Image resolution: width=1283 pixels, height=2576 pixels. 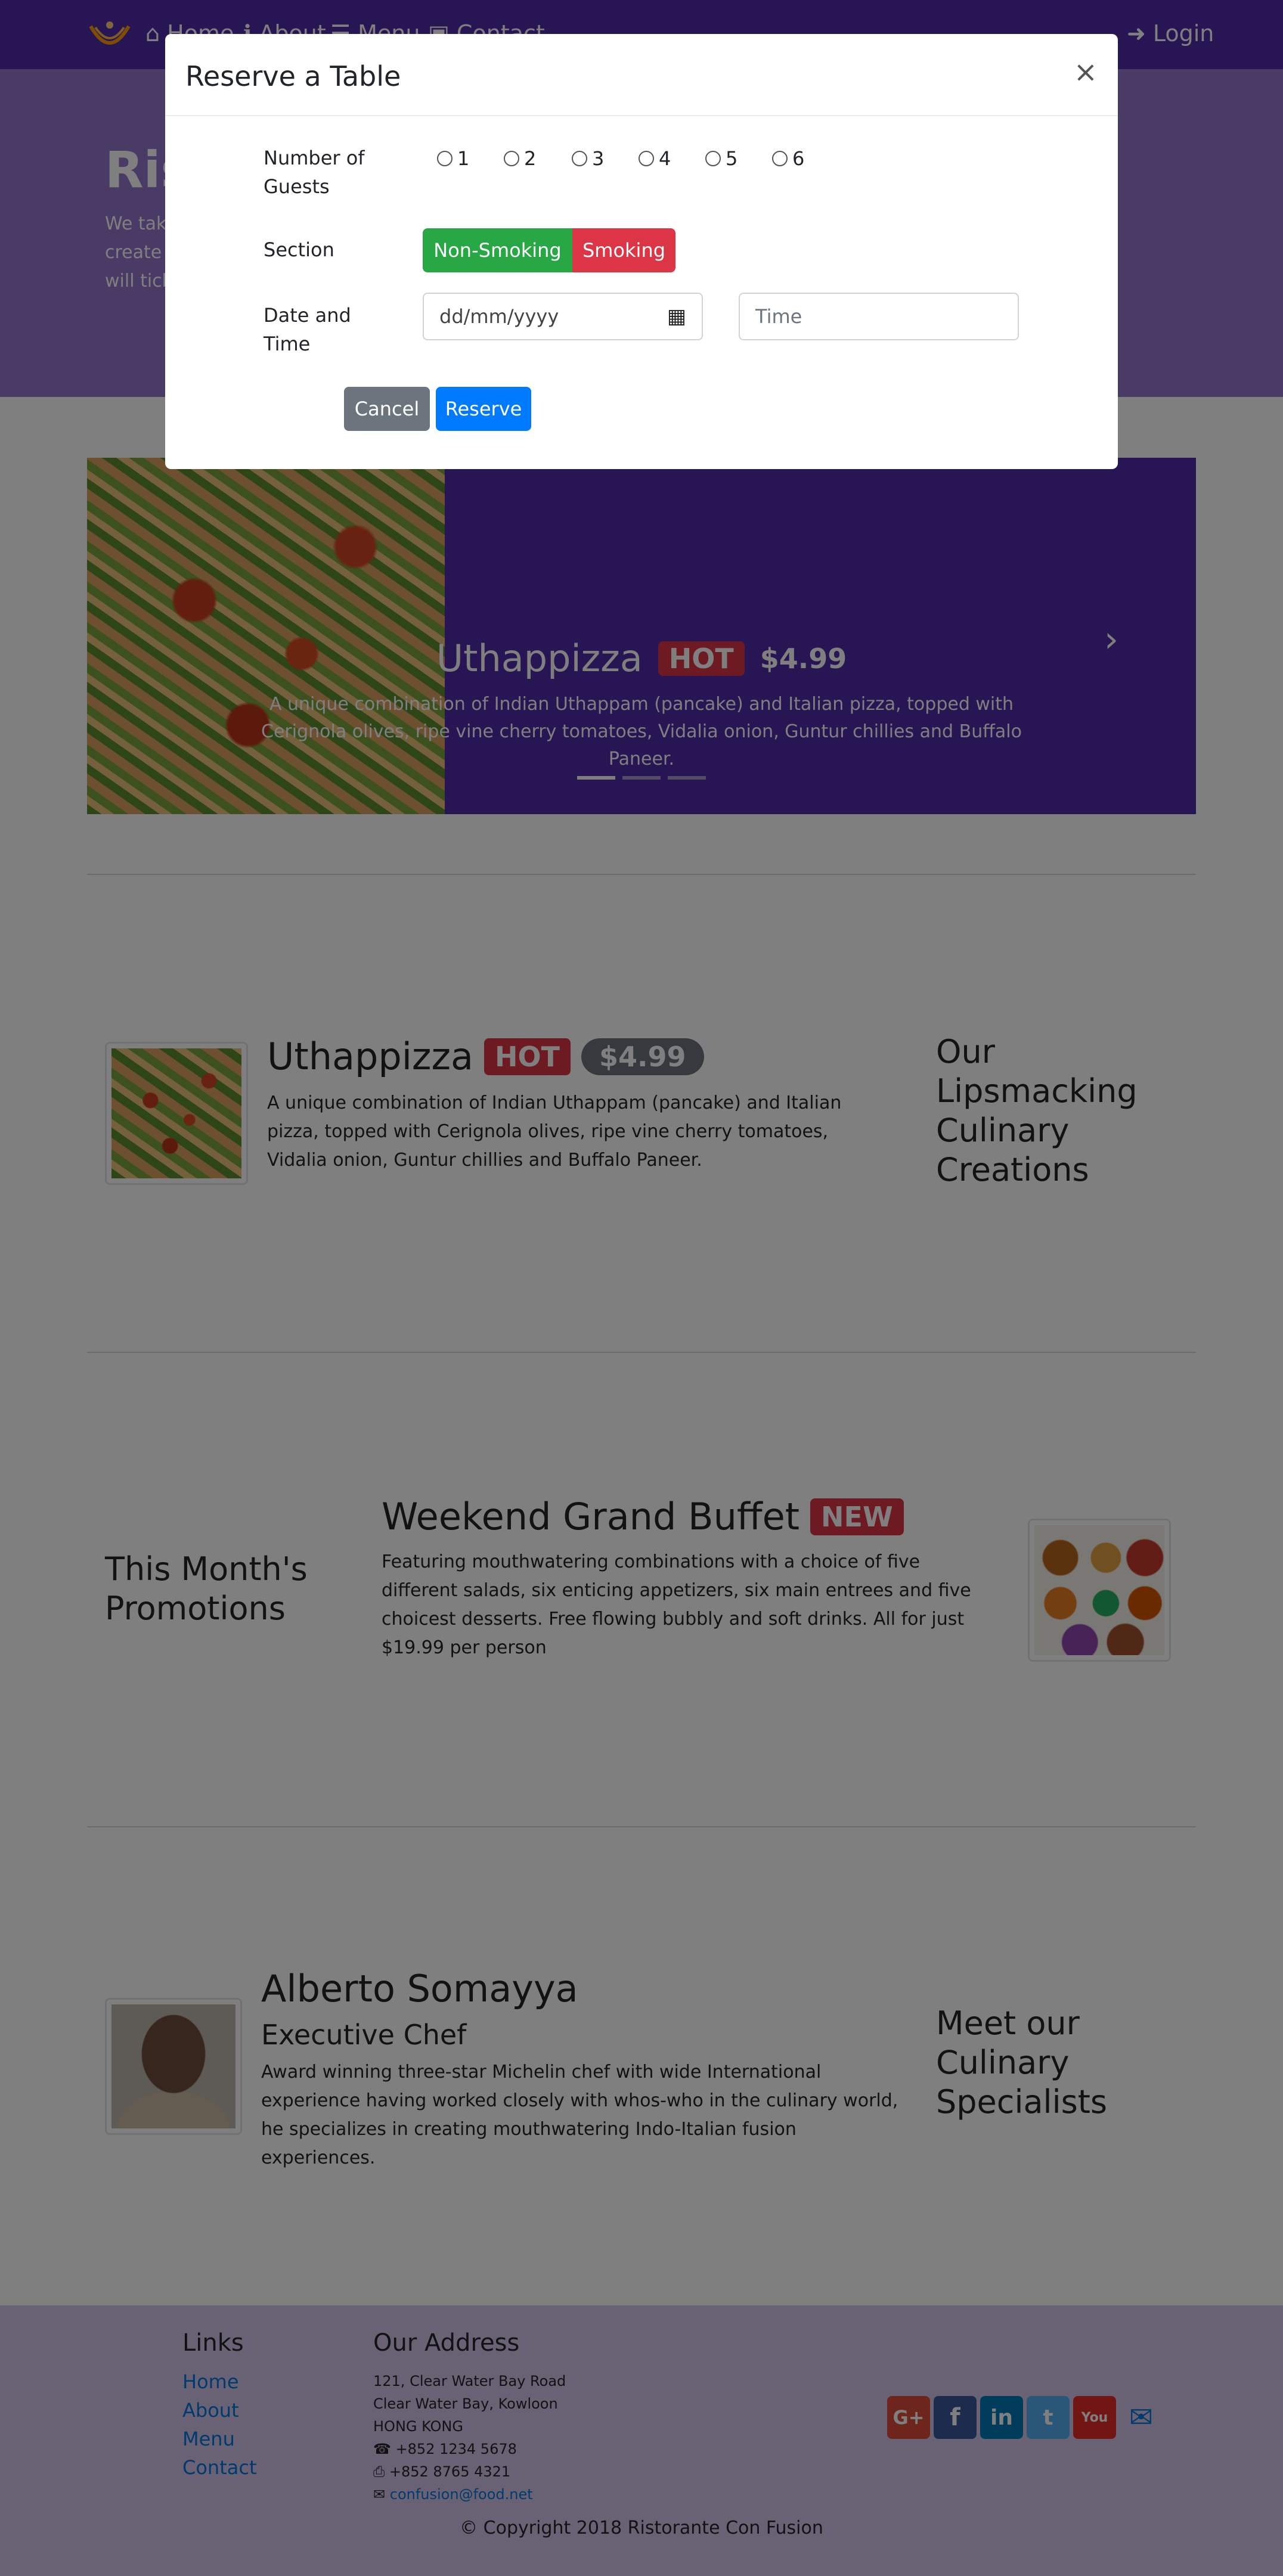 What do you see at coordinates (499, 317) in the screenshot?
I see `date-placeholder: dd/mm/yyyy` at bounding box center [499, 317].